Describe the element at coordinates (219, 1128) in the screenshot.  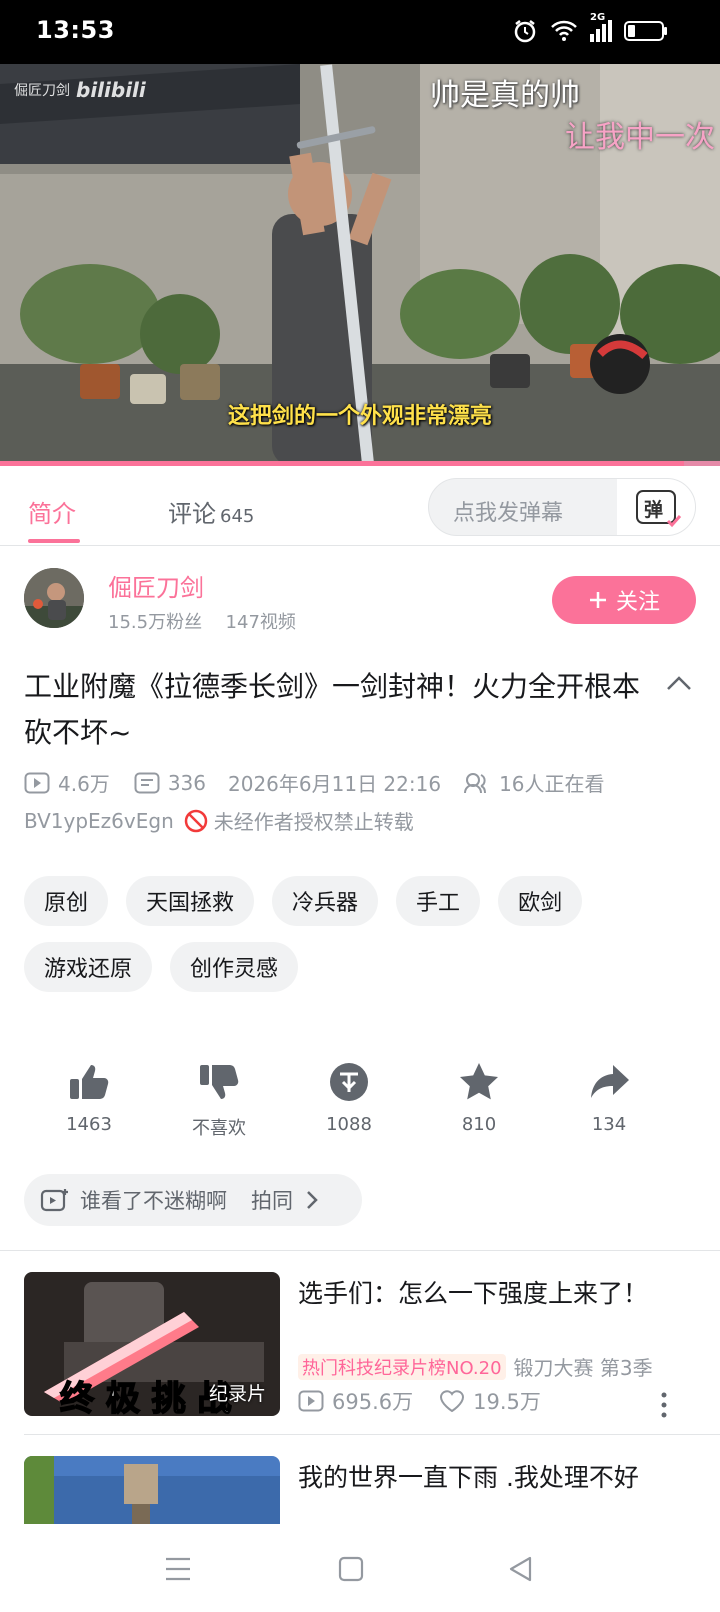
I see `dislike-label: 不喜欢` at that location.